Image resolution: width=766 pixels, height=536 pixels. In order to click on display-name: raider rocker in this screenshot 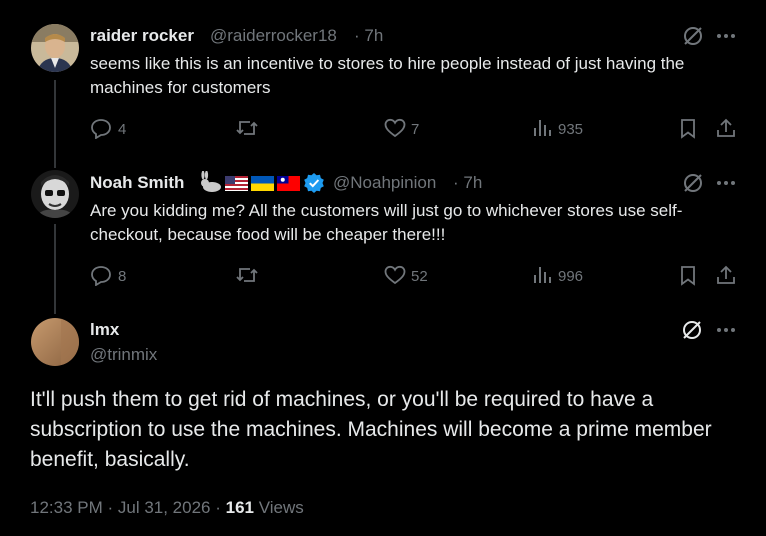, I will do `click(142, 36)`.